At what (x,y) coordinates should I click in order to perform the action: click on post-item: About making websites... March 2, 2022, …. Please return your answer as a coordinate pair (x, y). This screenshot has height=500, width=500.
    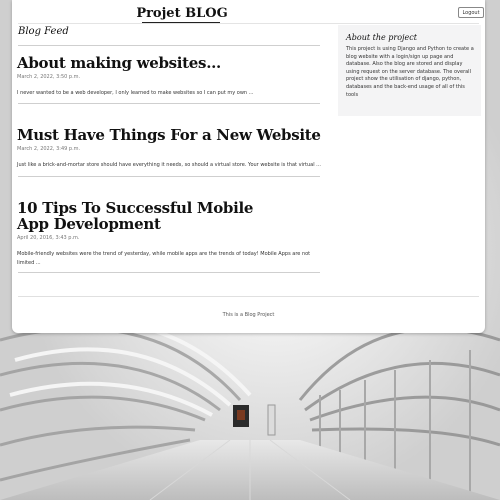
    Looking at the image, I should click on (169, 76).